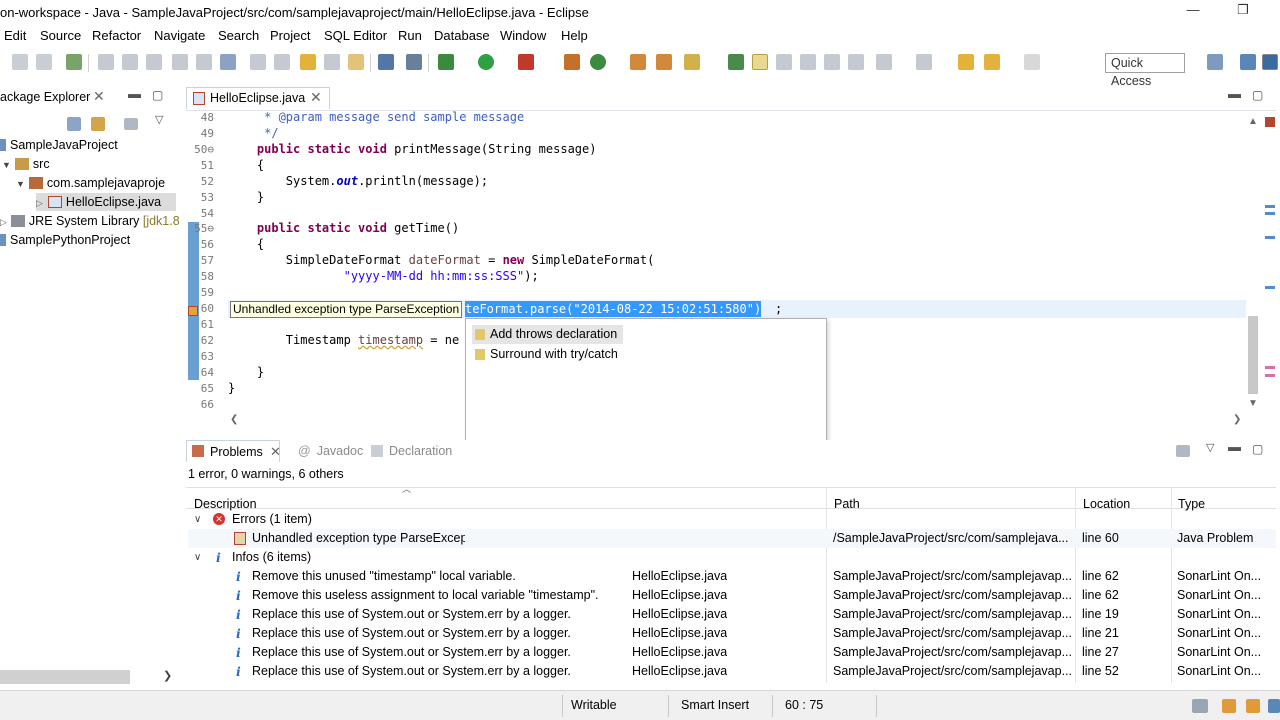 The image size is (1280, 720). Describe the element at coordinates (39, 203) in the screenshot. I see `chevron-right-icon: ▷` at that location.